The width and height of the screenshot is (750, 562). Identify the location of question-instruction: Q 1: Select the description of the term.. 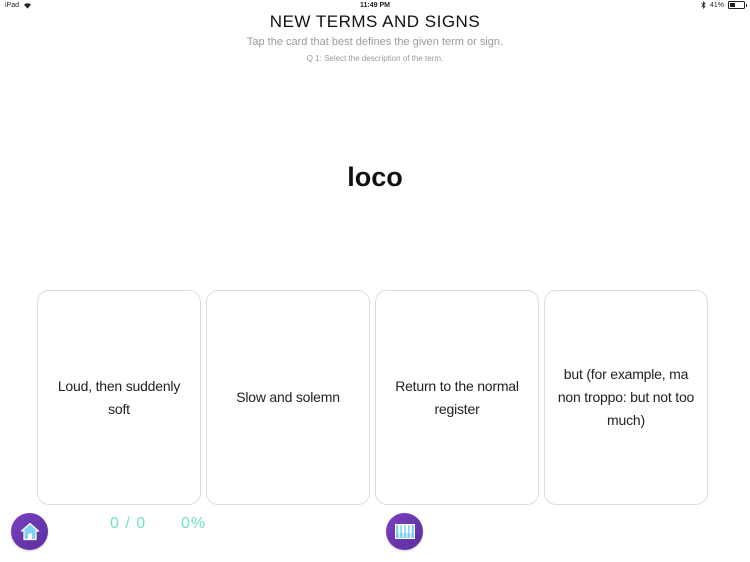
(375, 58).